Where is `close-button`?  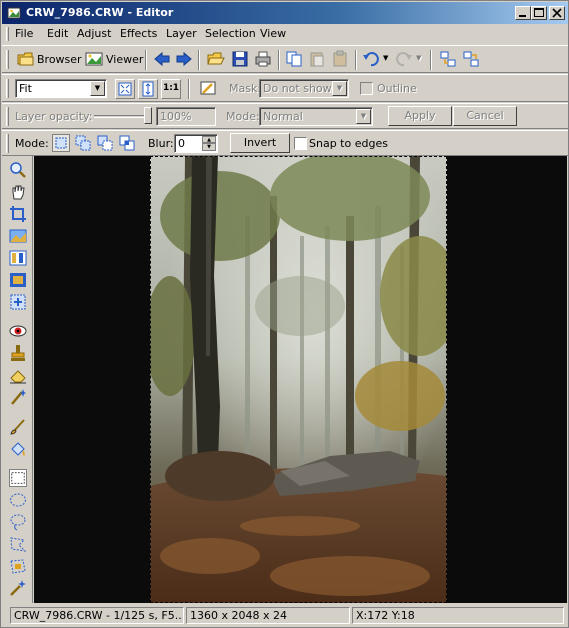 close-button is located at coordinates (557, 13).